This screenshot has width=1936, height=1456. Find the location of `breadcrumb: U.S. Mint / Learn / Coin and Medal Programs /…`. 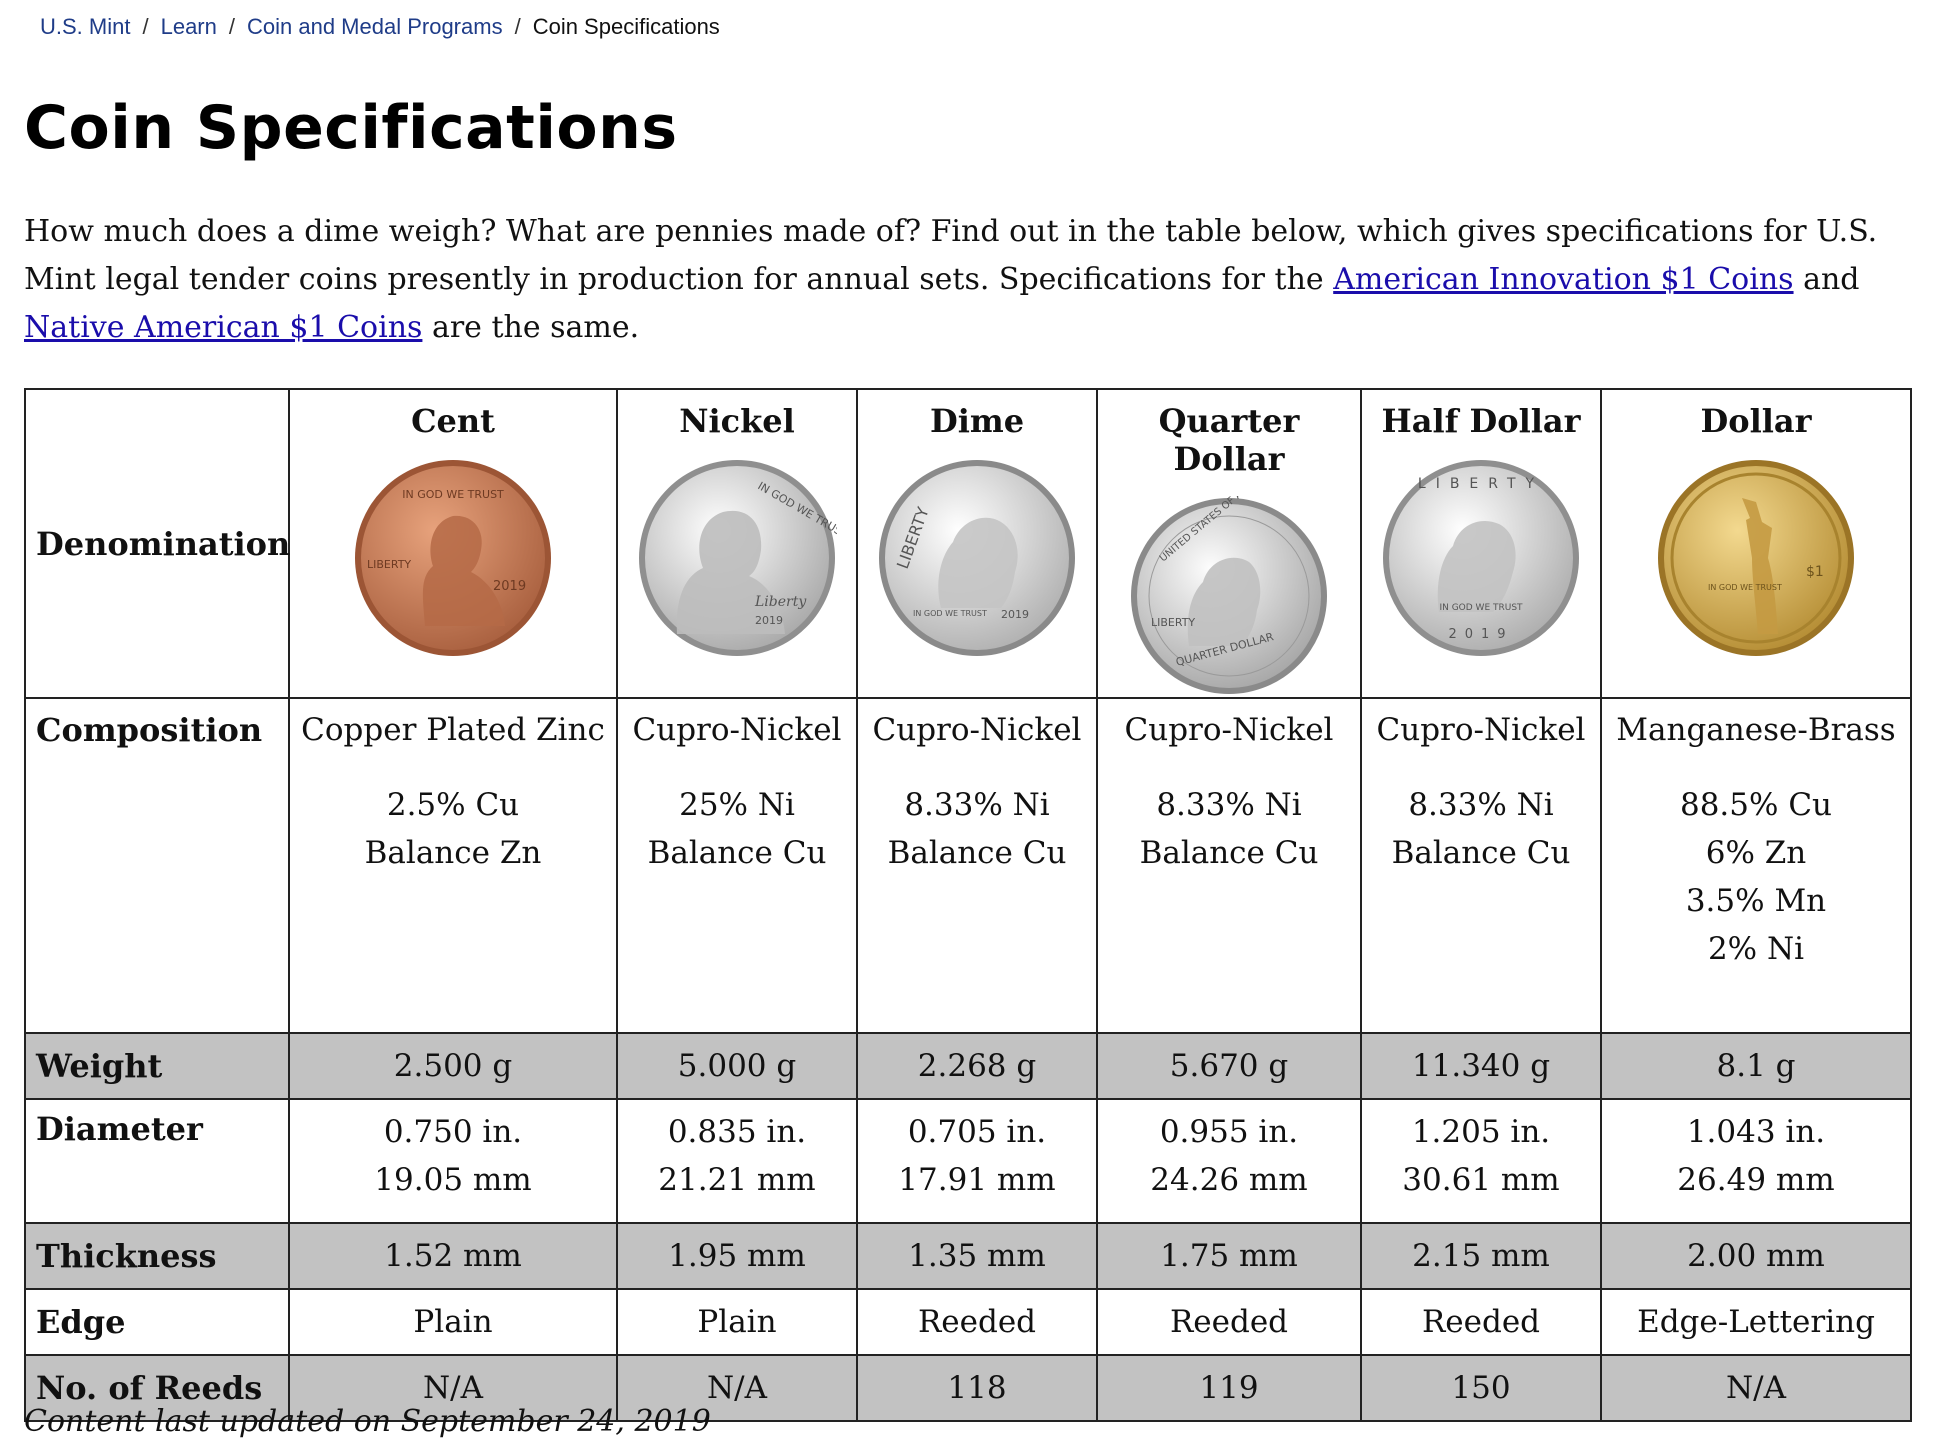

breadcrumb: U.S. Mint / Learn / Coin and Medal Programs /… is located at coordinates (380, 27).